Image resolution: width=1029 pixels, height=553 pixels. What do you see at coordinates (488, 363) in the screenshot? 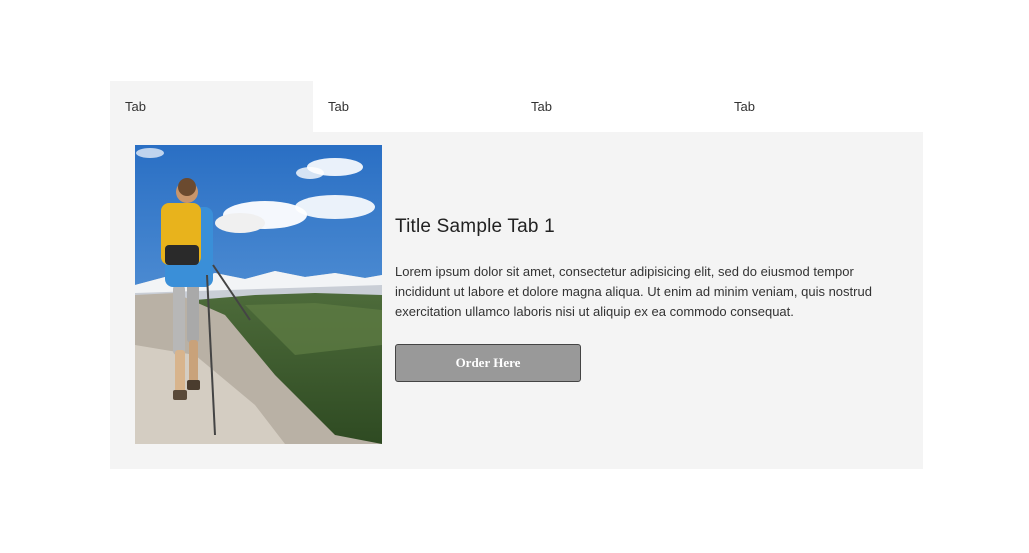
I see `order-here-button: Order Here` at bounding box center [488, 363].